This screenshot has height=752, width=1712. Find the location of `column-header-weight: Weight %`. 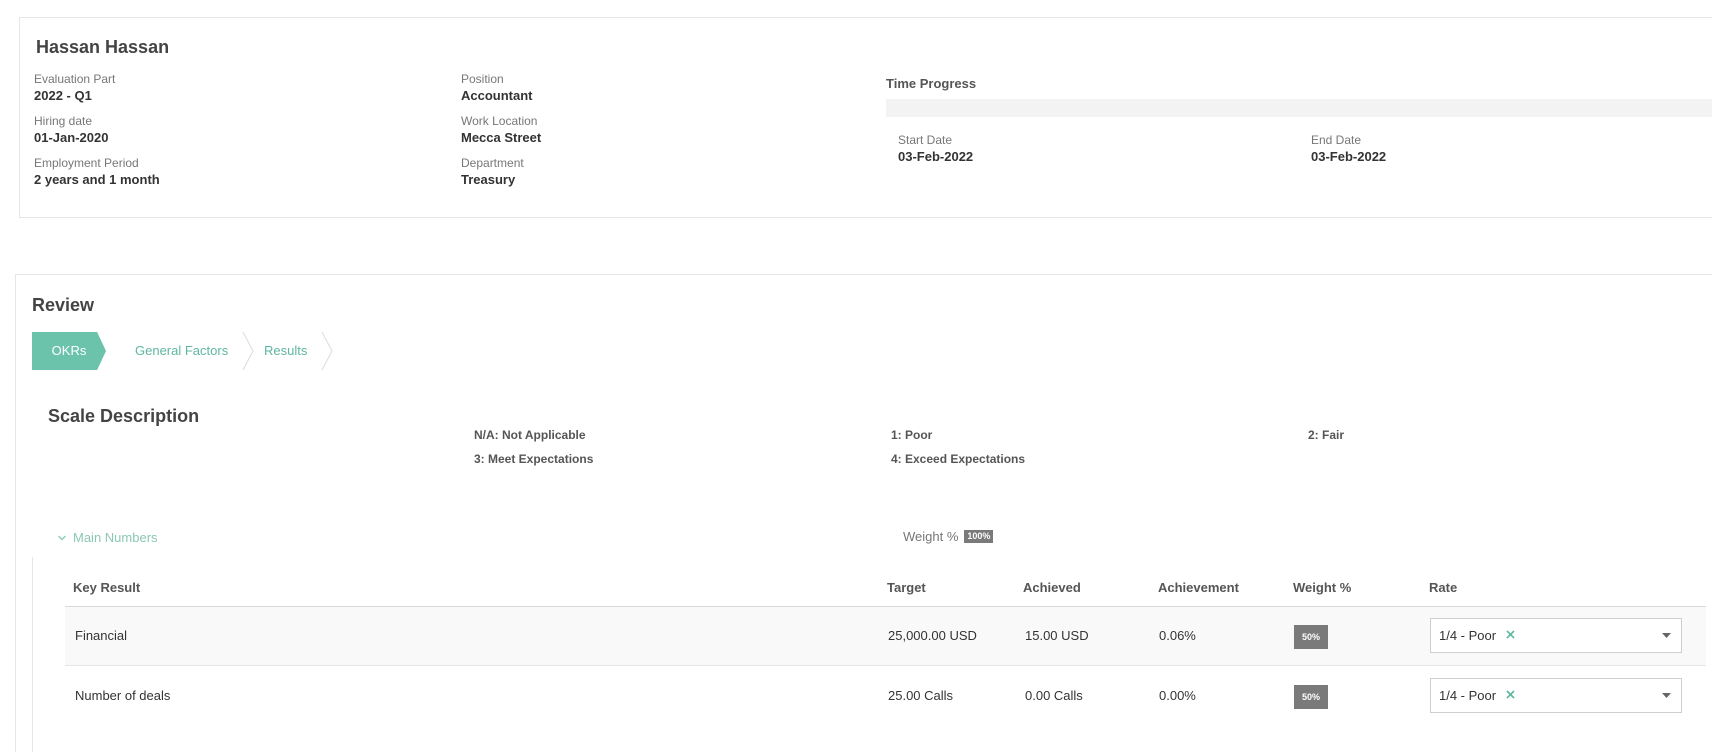

column-header-weight: Weight % is located at coordinates (1322, 587).